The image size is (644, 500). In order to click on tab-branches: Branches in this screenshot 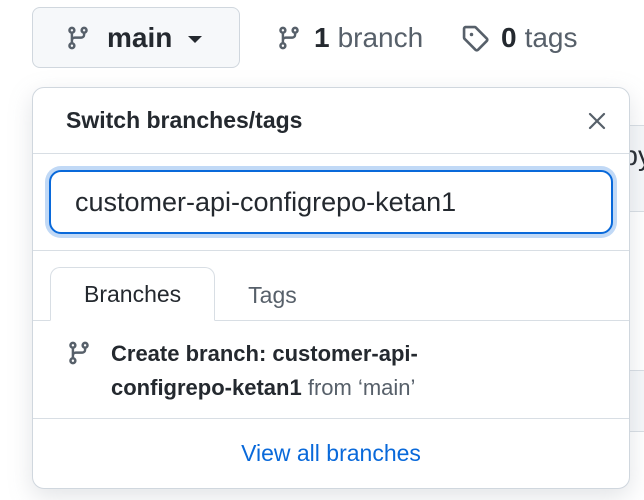, I will do `click(133, 294)`.